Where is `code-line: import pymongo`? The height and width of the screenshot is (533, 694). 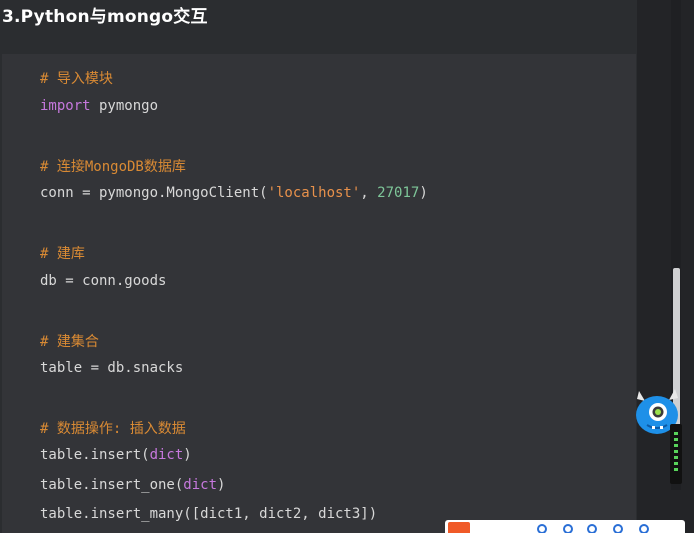 code-line: import pymongo is located at coordinates (99, 106).